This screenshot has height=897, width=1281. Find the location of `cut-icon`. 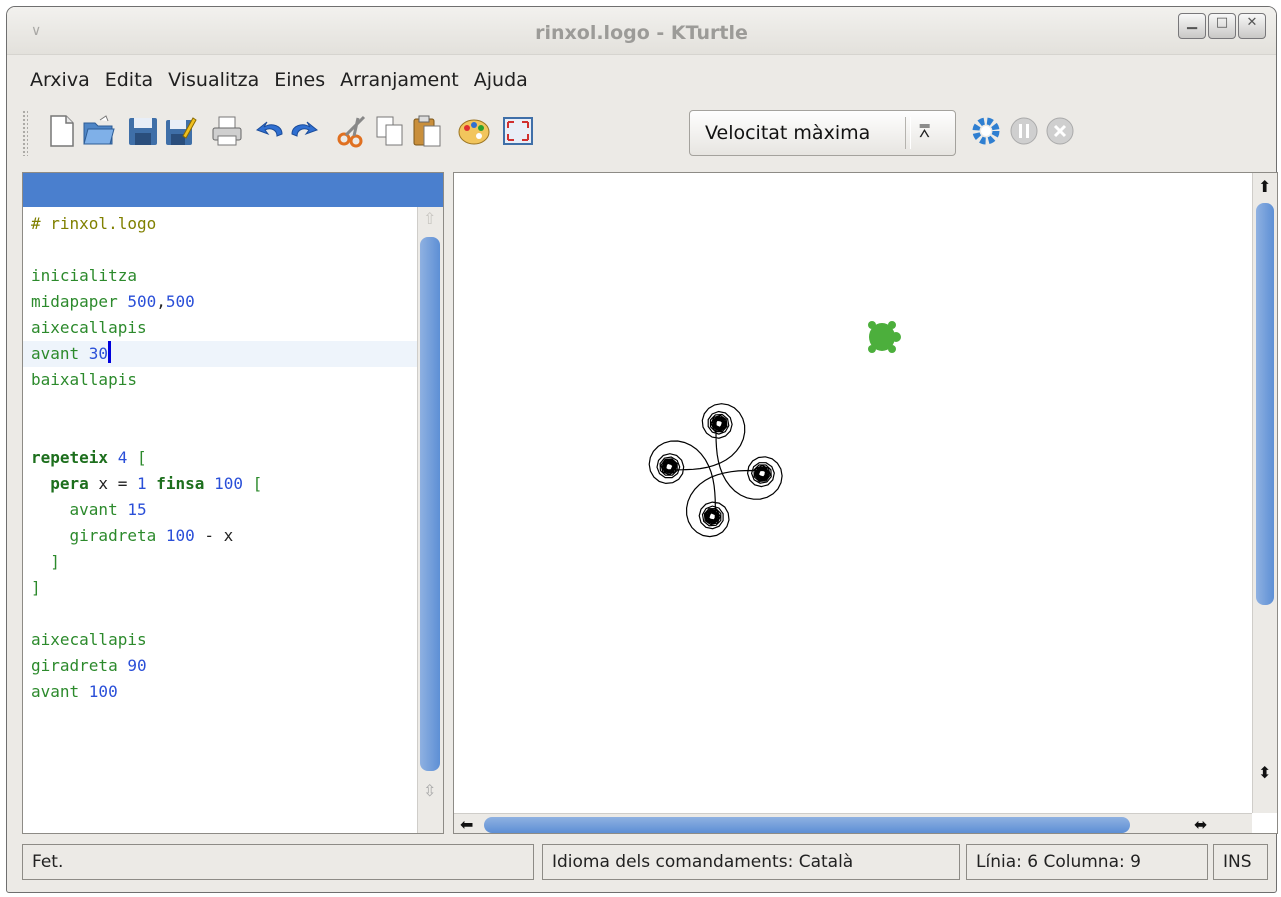

cut-icon is located at coordinates (353, 131).